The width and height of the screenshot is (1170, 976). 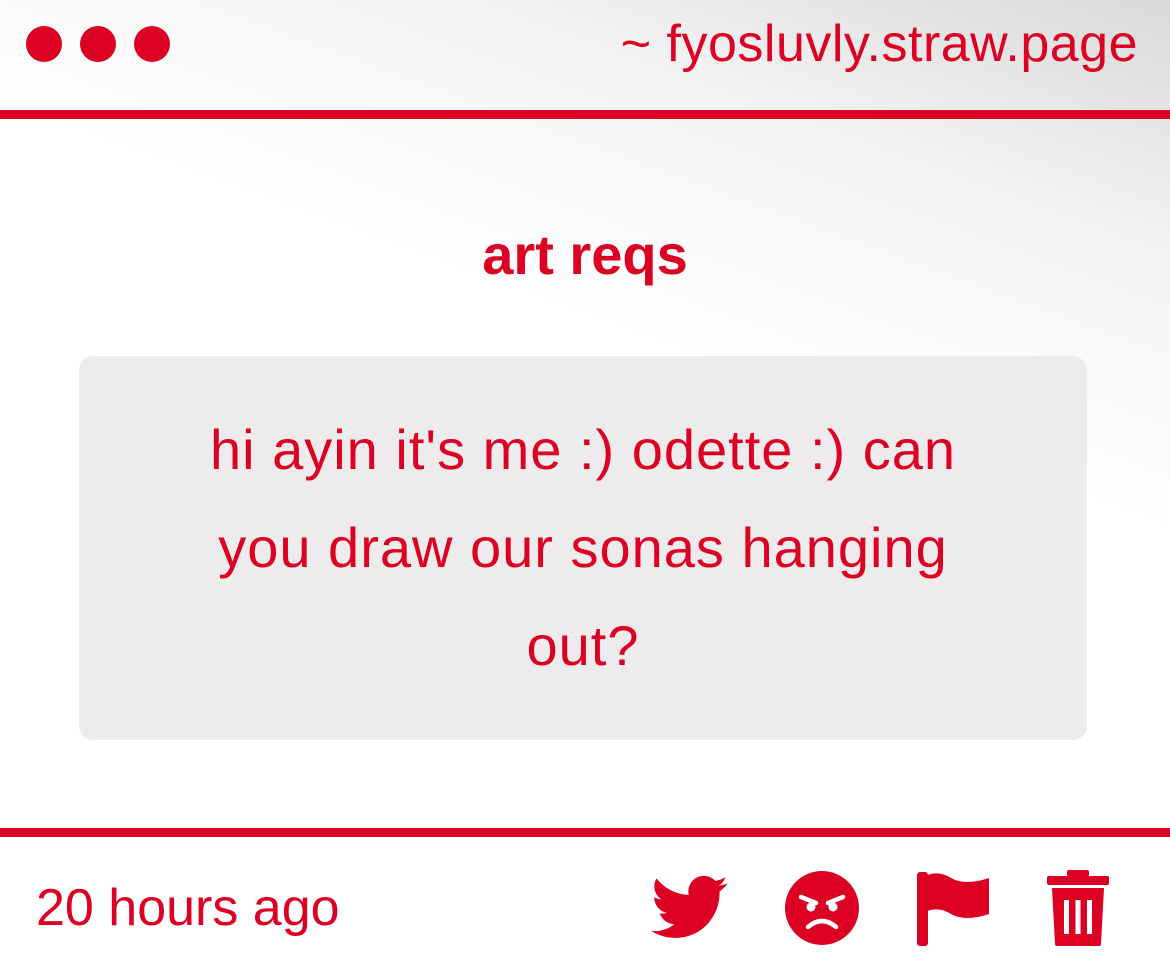 I want to click on timestamp: 20 hours ago, so click(x=188, y=908).